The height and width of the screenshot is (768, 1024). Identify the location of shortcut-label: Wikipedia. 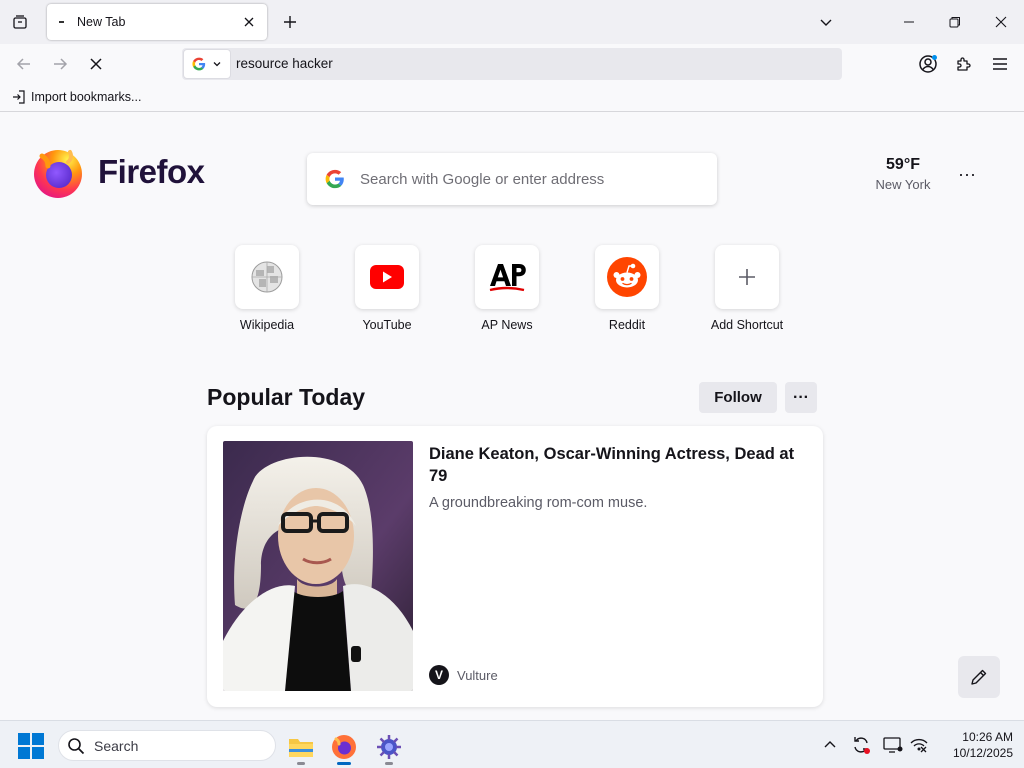
(267, 325).